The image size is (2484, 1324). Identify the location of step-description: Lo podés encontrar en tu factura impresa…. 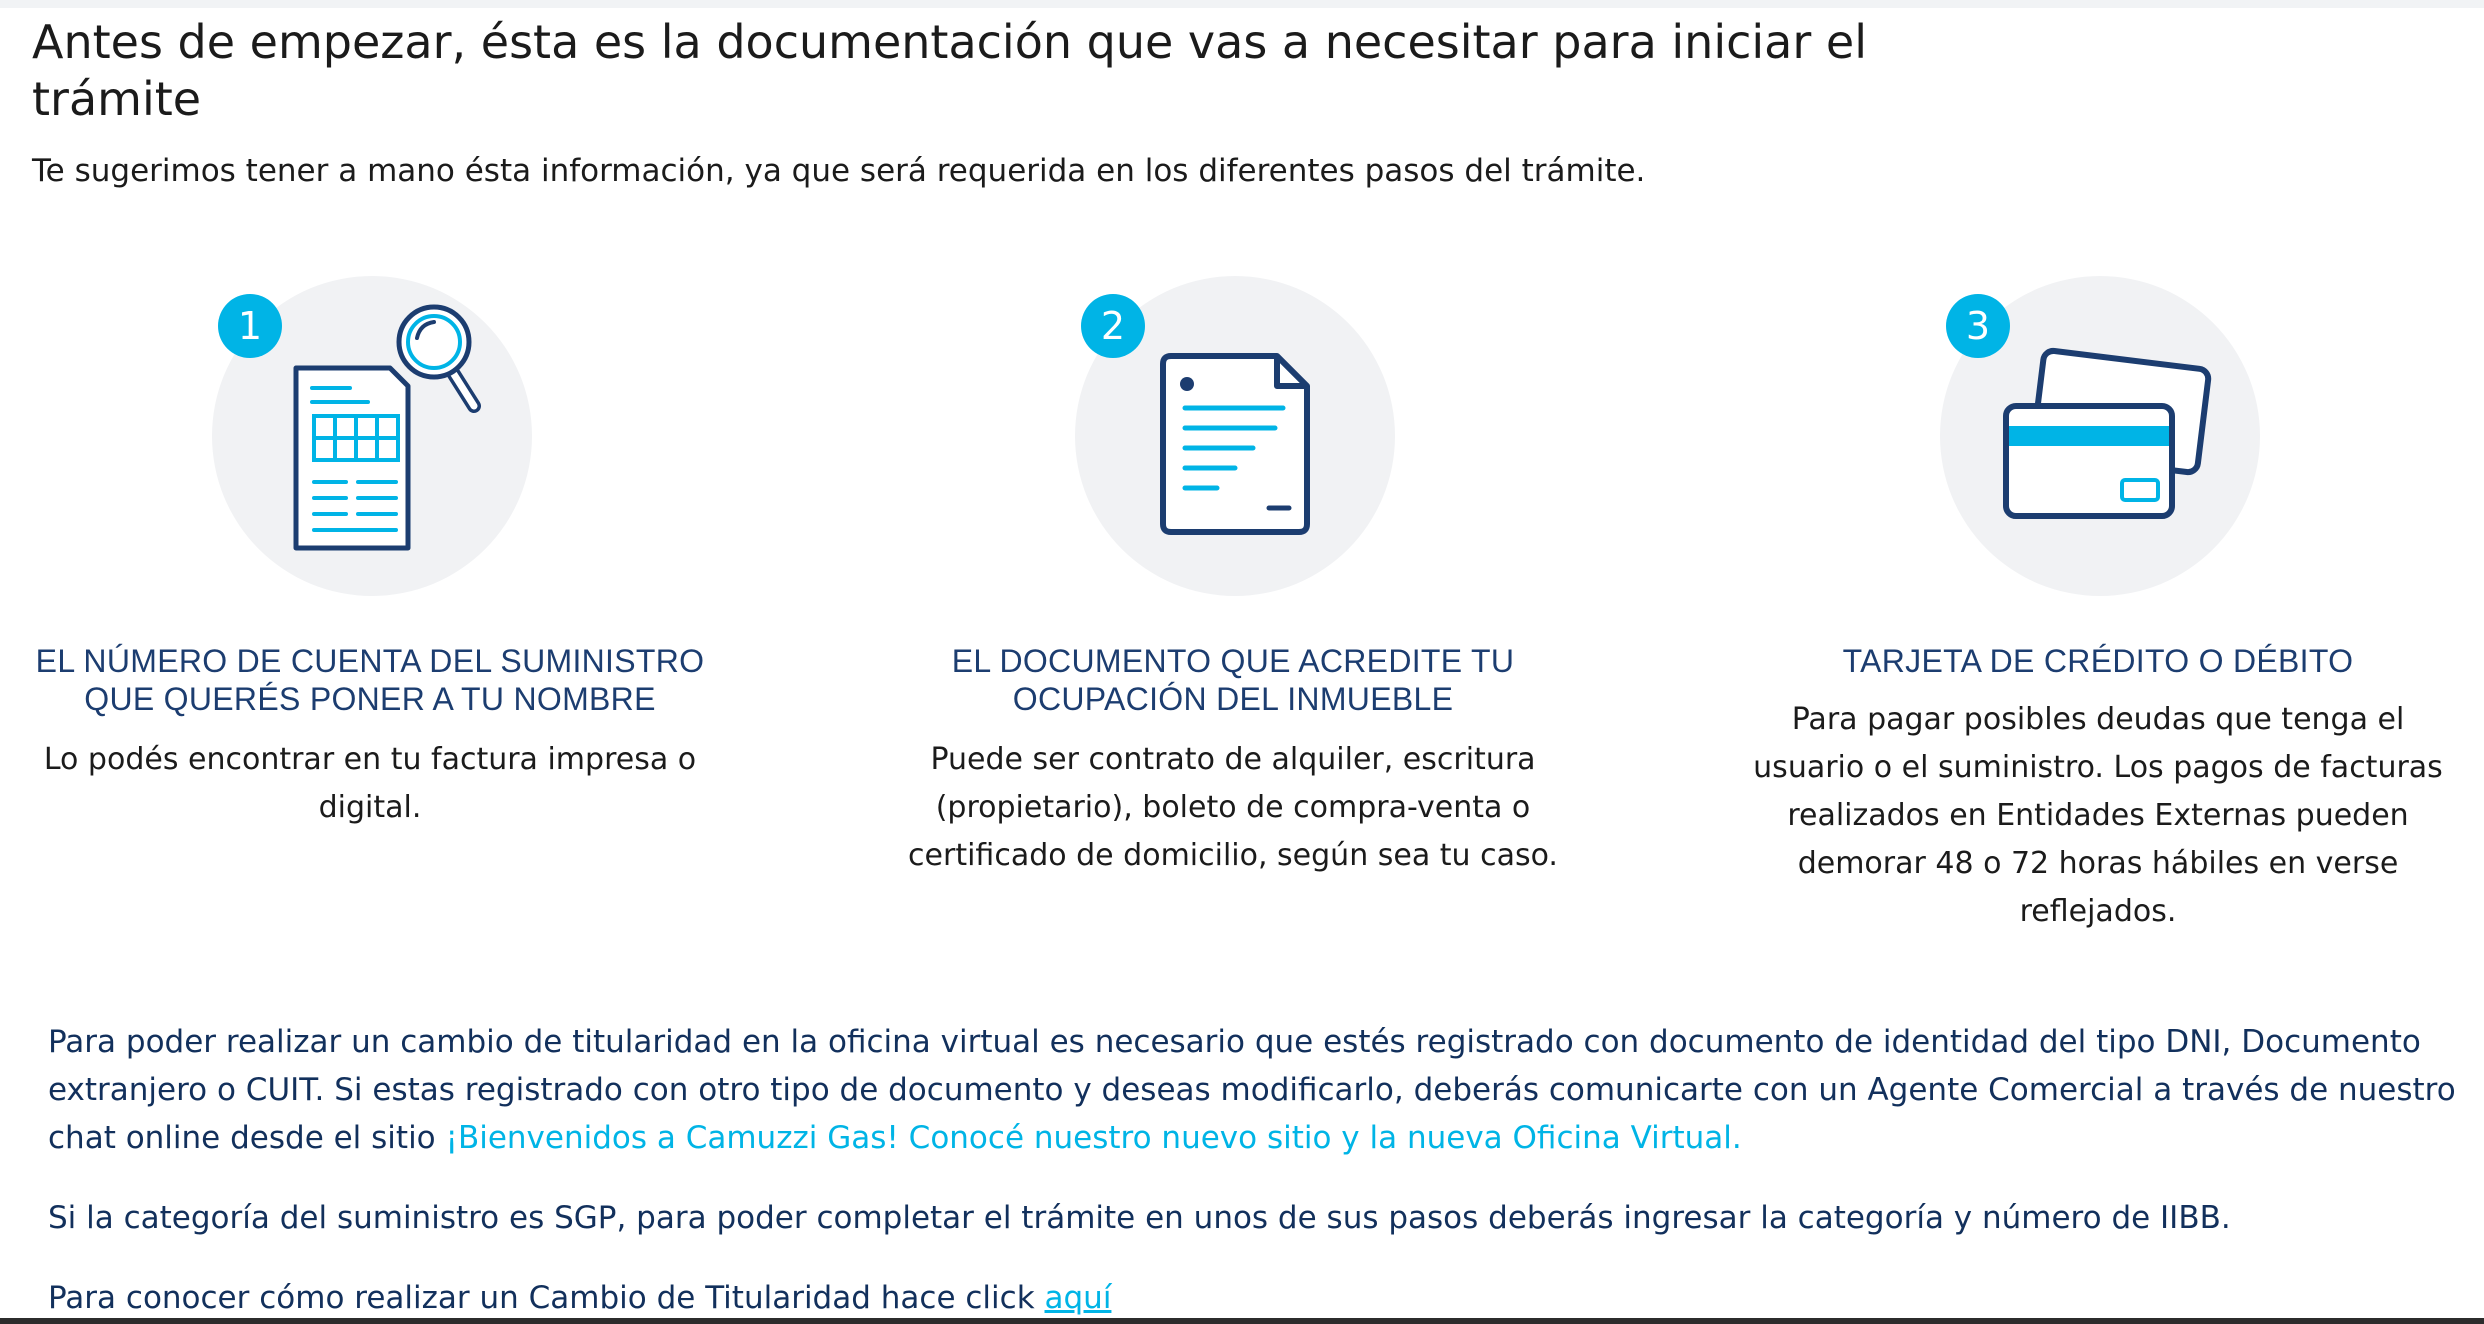
(370, 783).